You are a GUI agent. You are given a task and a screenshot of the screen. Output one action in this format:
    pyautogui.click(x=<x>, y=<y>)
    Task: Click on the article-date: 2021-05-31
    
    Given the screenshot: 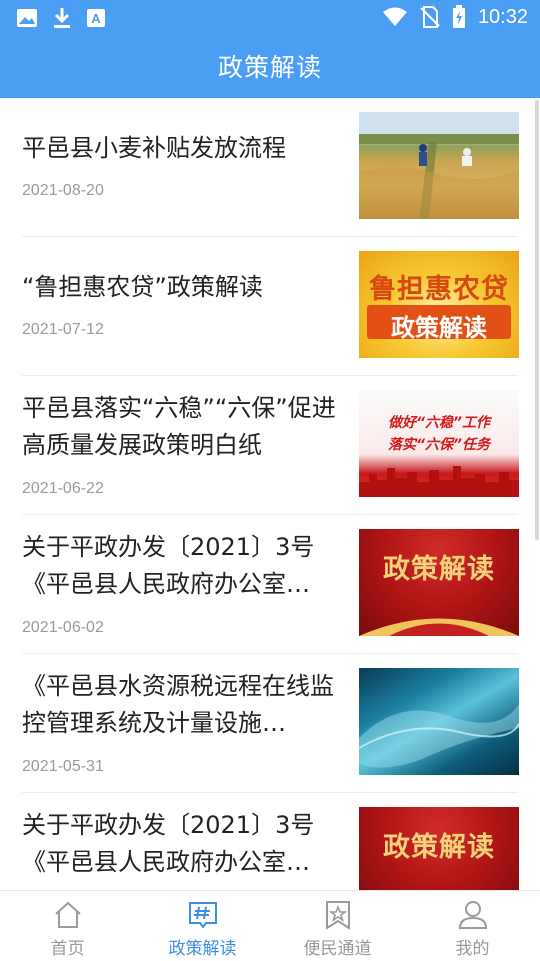 What is the action you would take?
    pyautogui.click(x=63, y=766)
    